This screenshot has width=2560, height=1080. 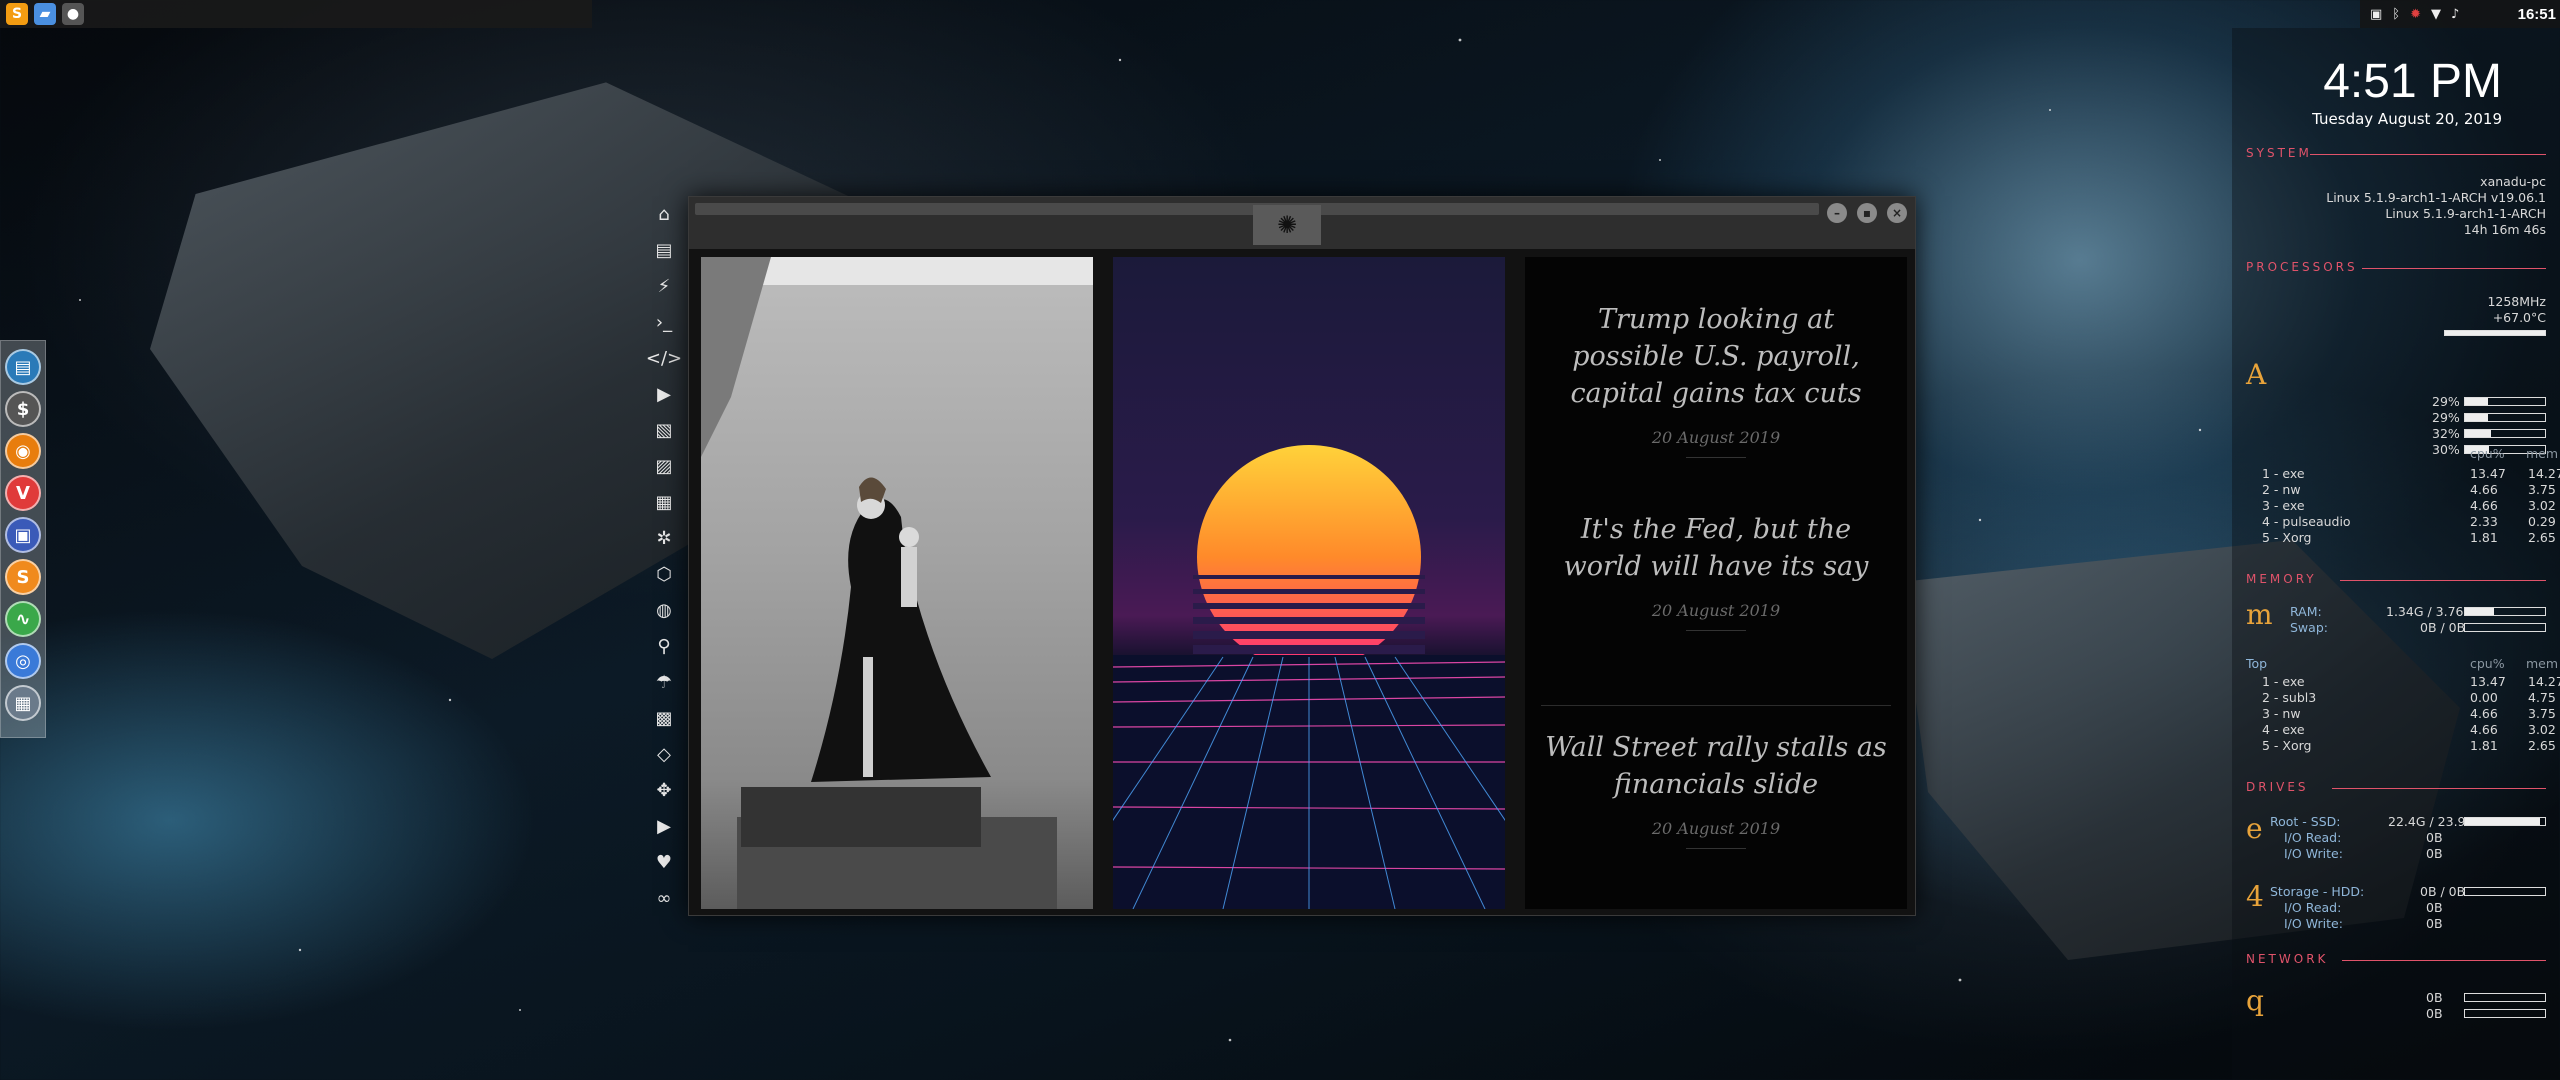 What do you see at coordinates (73, 14) in the screenshot?
I see `workspace-icon: ●` at bounding box center [73, 14].